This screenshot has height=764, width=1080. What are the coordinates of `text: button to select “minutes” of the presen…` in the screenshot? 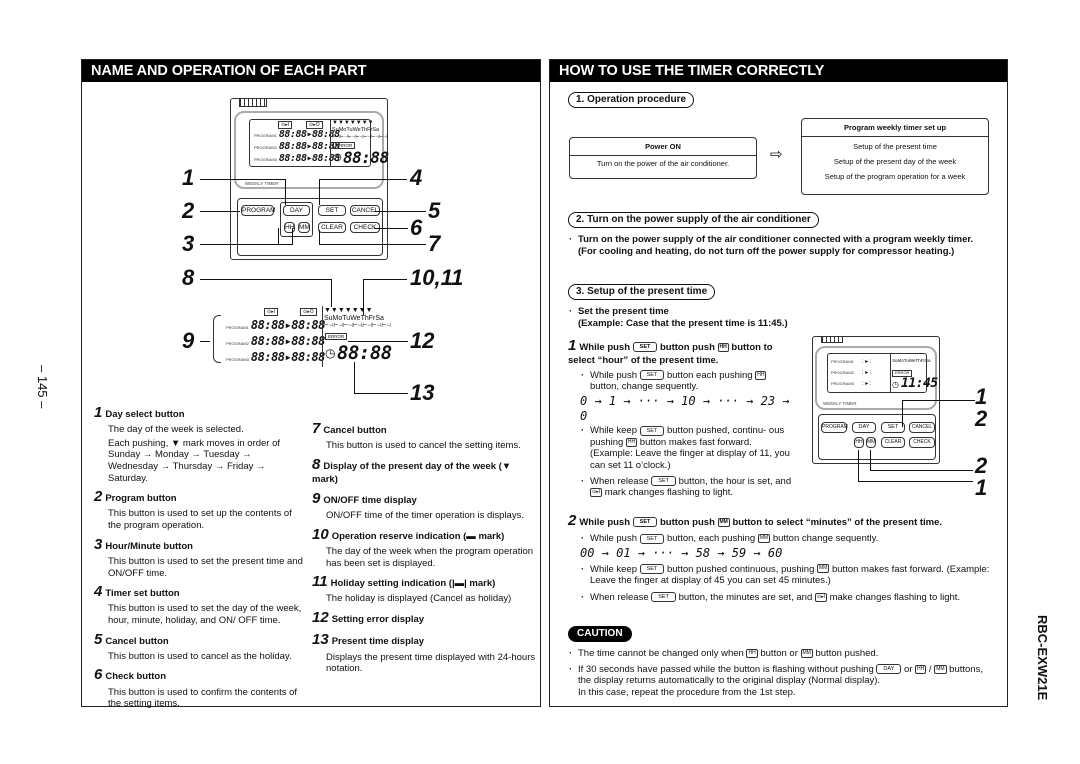 It's located at (837, 522).